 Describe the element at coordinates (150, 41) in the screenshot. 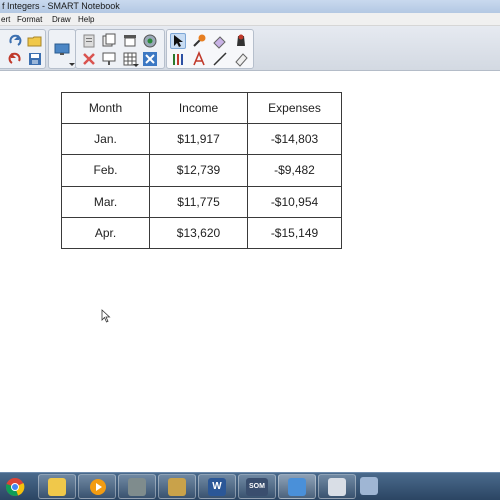

I see `capture-icon` at that location.